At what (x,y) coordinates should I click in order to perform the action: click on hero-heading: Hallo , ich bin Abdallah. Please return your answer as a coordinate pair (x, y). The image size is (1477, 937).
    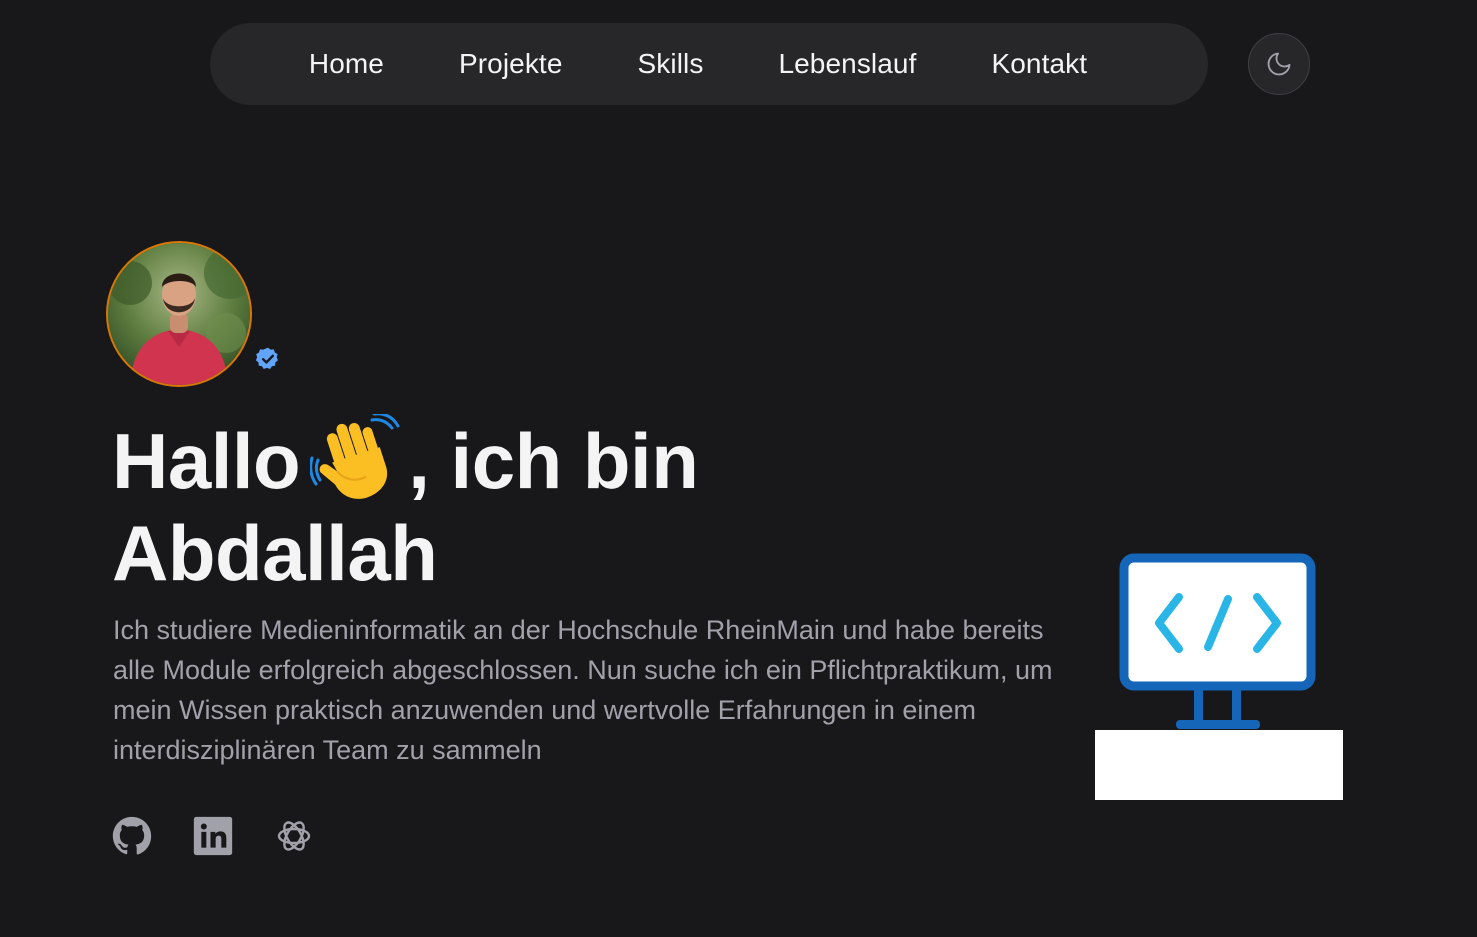
    Looking at the image, I should click on (405, 502).